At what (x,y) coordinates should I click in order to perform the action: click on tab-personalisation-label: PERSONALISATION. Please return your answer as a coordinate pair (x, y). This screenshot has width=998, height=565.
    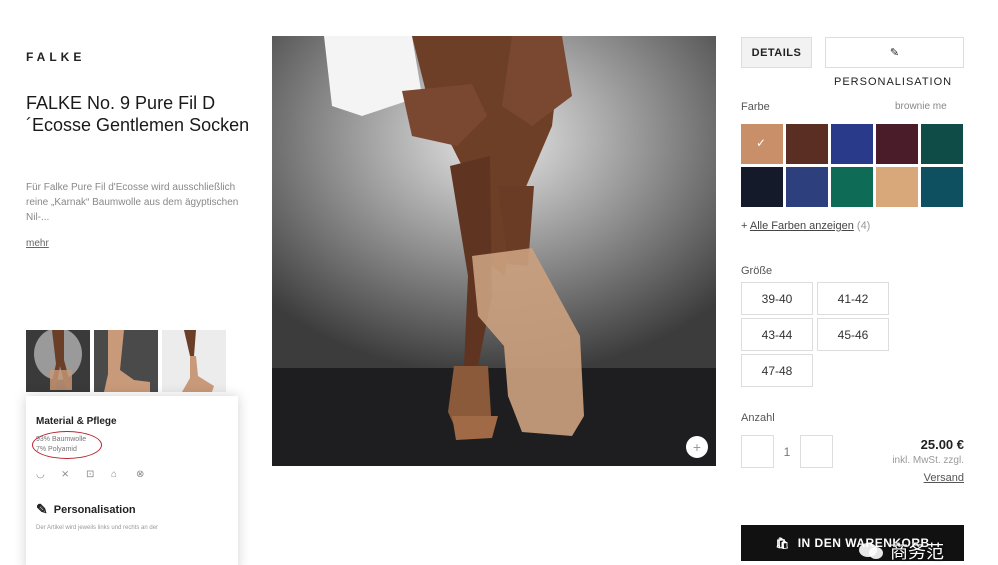
    Looking at the image, I should click on (893, 82).